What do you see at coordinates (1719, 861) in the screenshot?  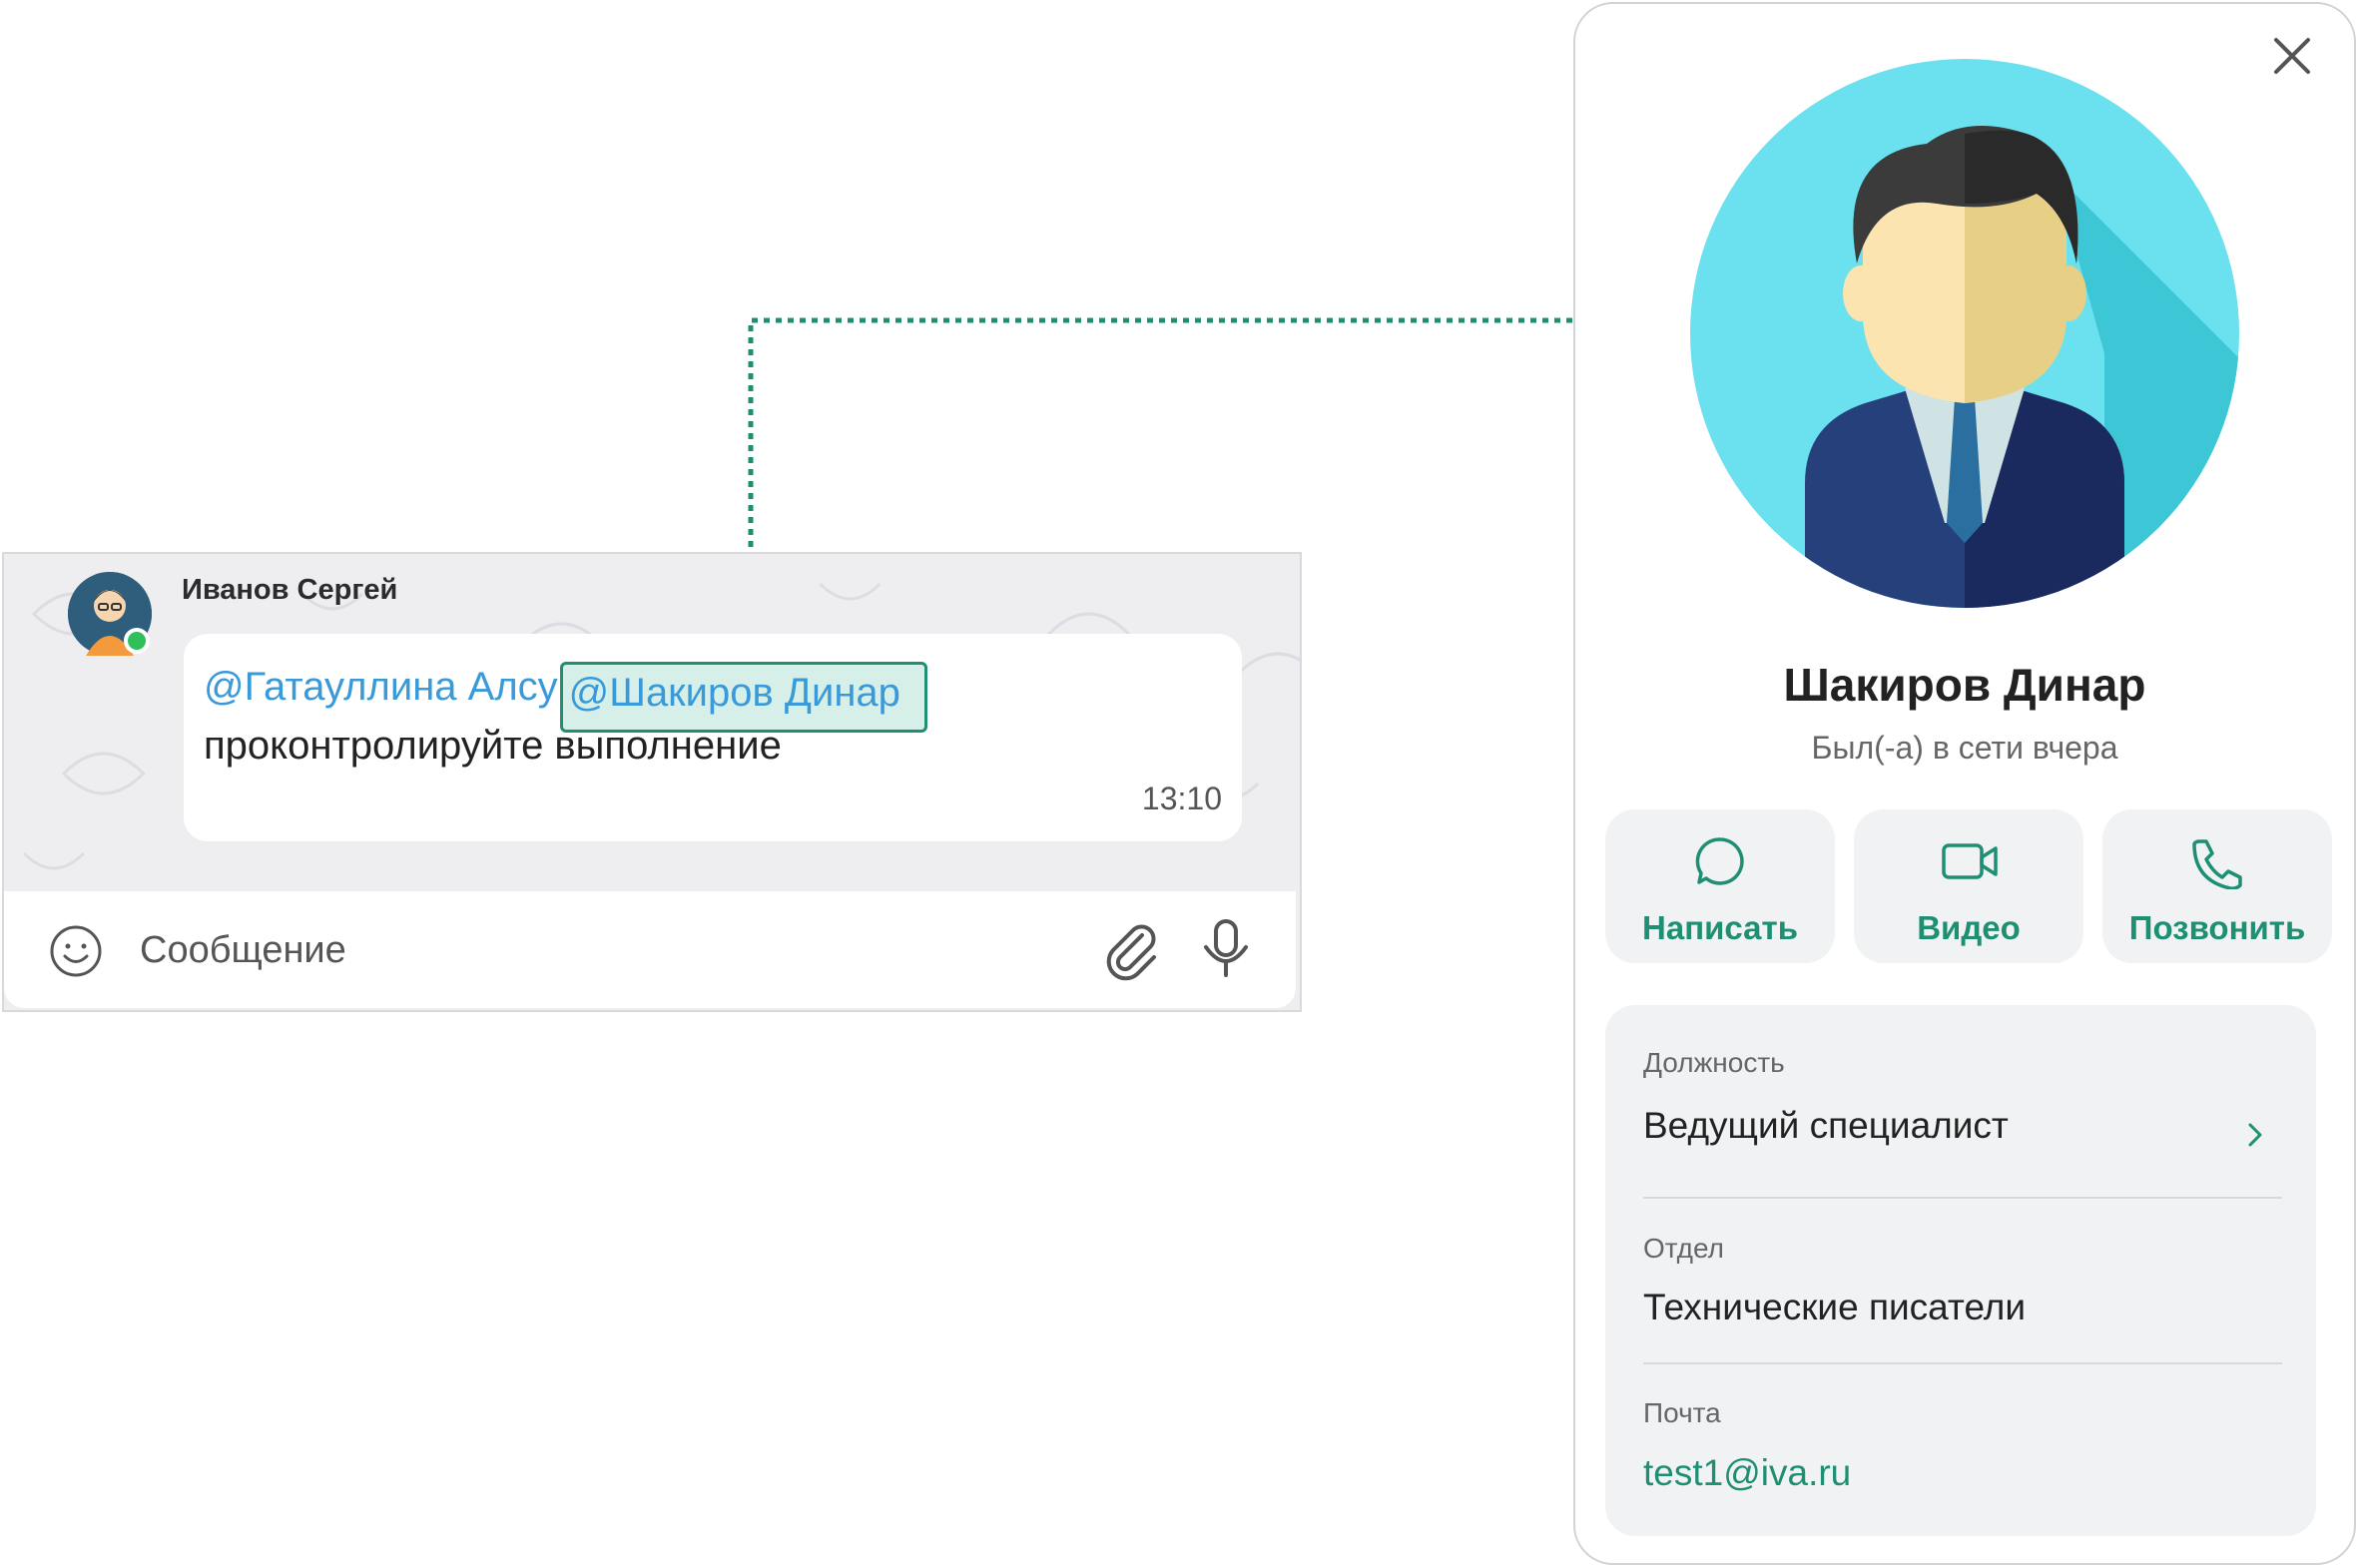 I see `chat-bubble-icon` at bounding box center [1719, 861].